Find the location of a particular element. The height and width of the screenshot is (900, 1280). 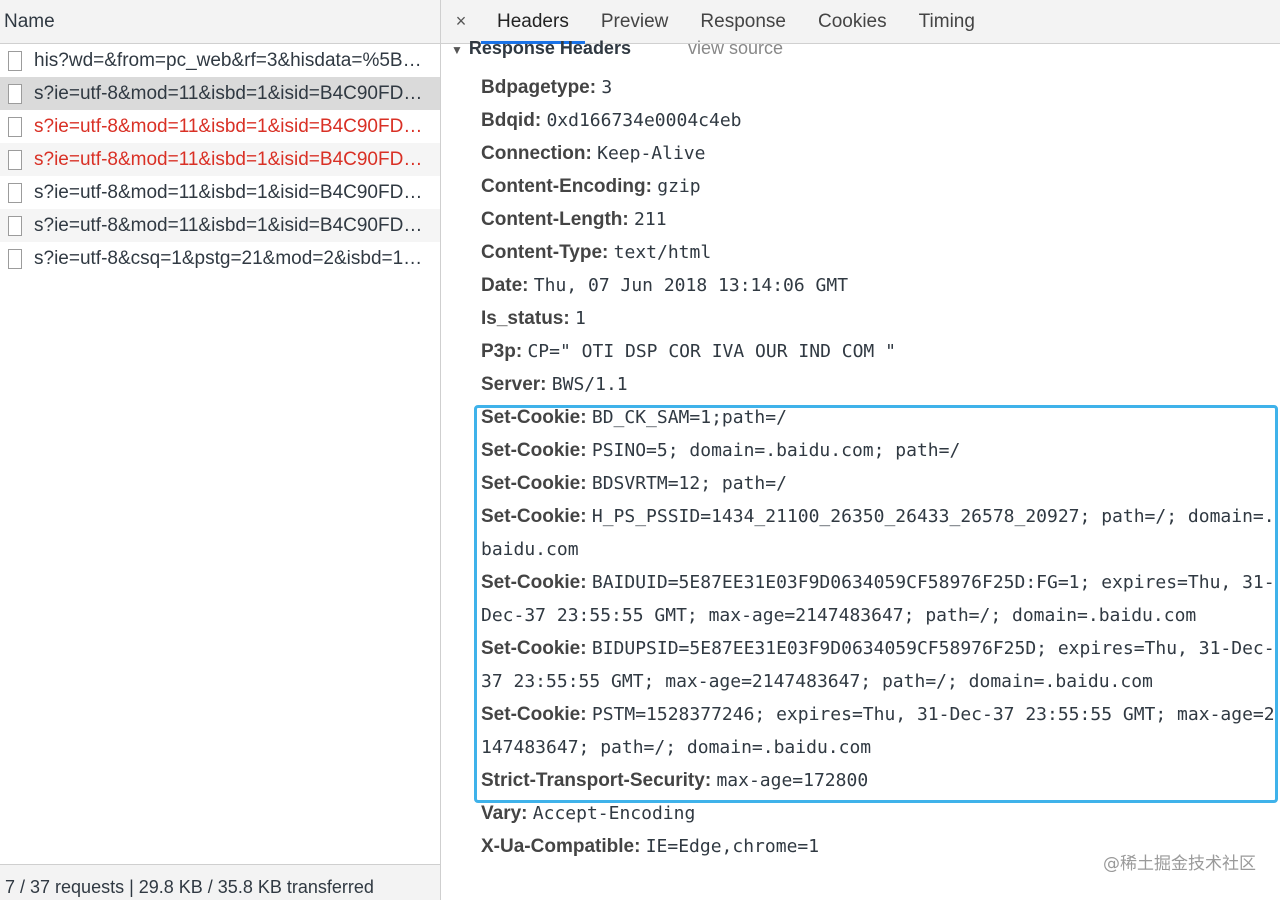

header-row: Set-Cookie: BD_CK_SAM=1;path=/ is located at coordinates (879, 417).